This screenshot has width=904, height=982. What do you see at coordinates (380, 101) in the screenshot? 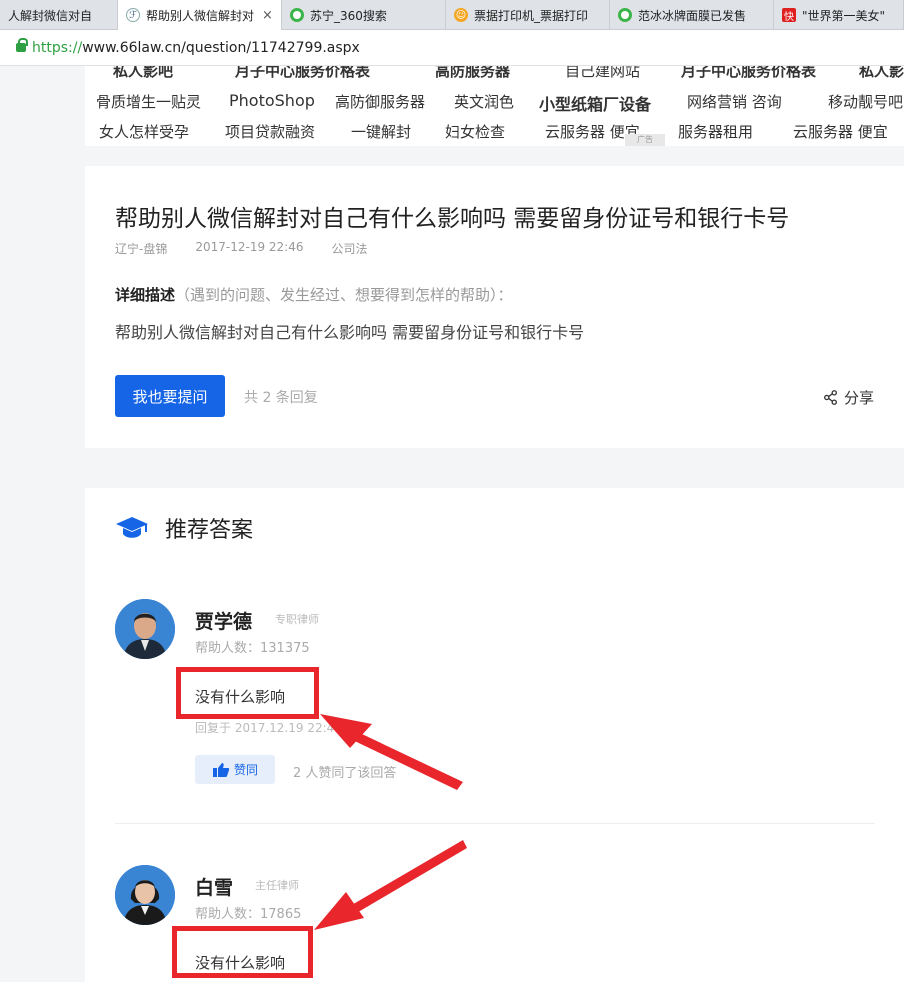
I see `ad-link: 高防御服务器` at bounding box center [380, 101].